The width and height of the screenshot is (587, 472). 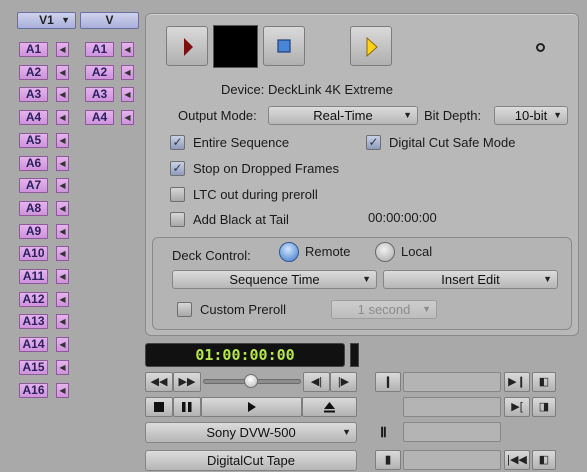 What do you see at coordinates (33, 345) in the screenshot?
I see `source-audio-track: A14` at bounding box center [33, 345].